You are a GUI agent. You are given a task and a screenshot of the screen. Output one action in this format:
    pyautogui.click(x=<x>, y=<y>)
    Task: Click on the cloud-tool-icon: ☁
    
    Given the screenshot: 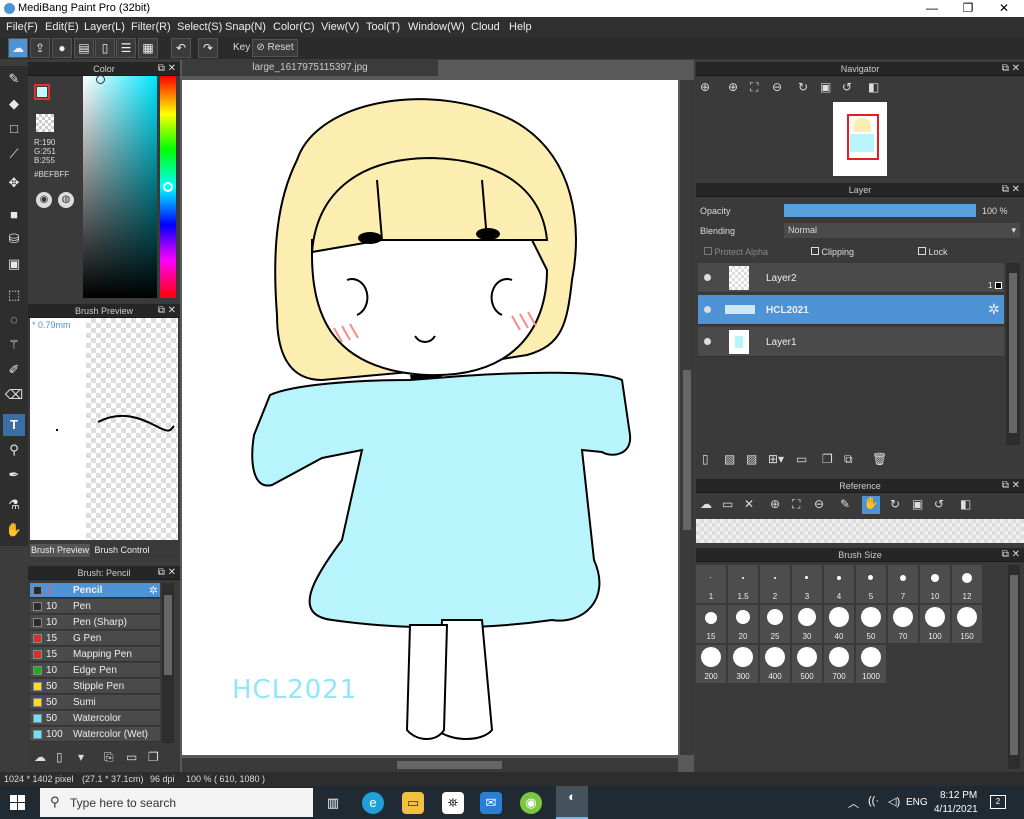 What is the action you would take?
    pyautogui.click(x=18, y=48)
    